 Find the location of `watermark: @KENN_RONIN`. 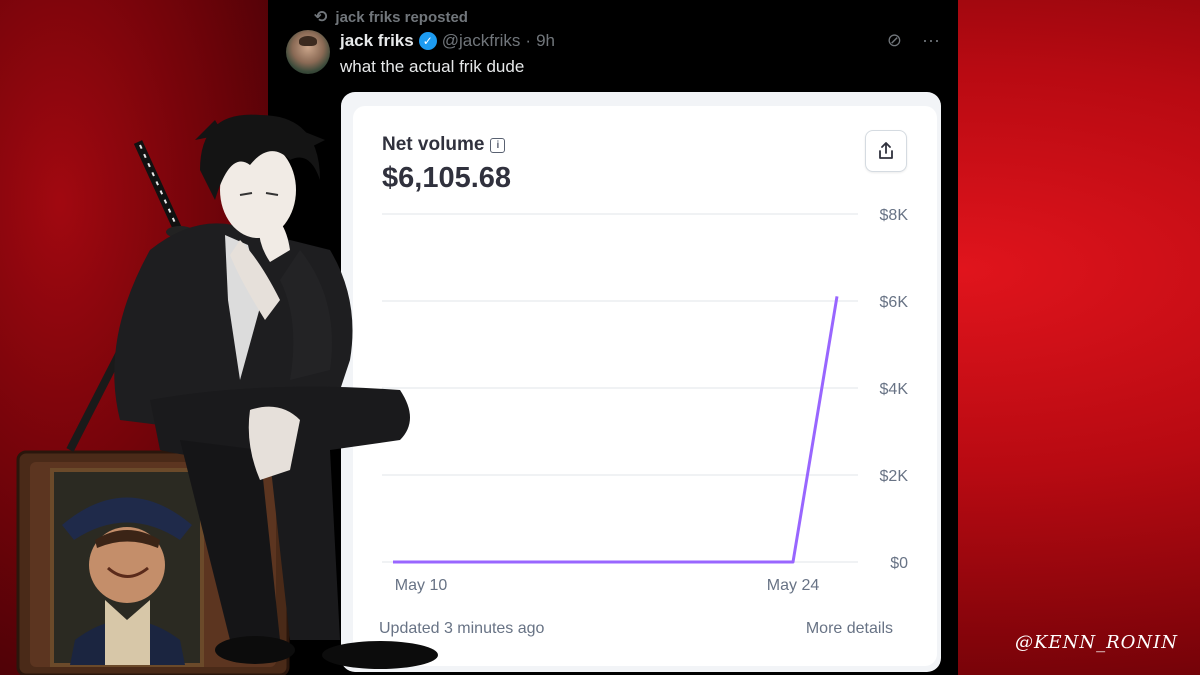

watermark: @KENN_RONIN is located at coordinates (1096, 642).